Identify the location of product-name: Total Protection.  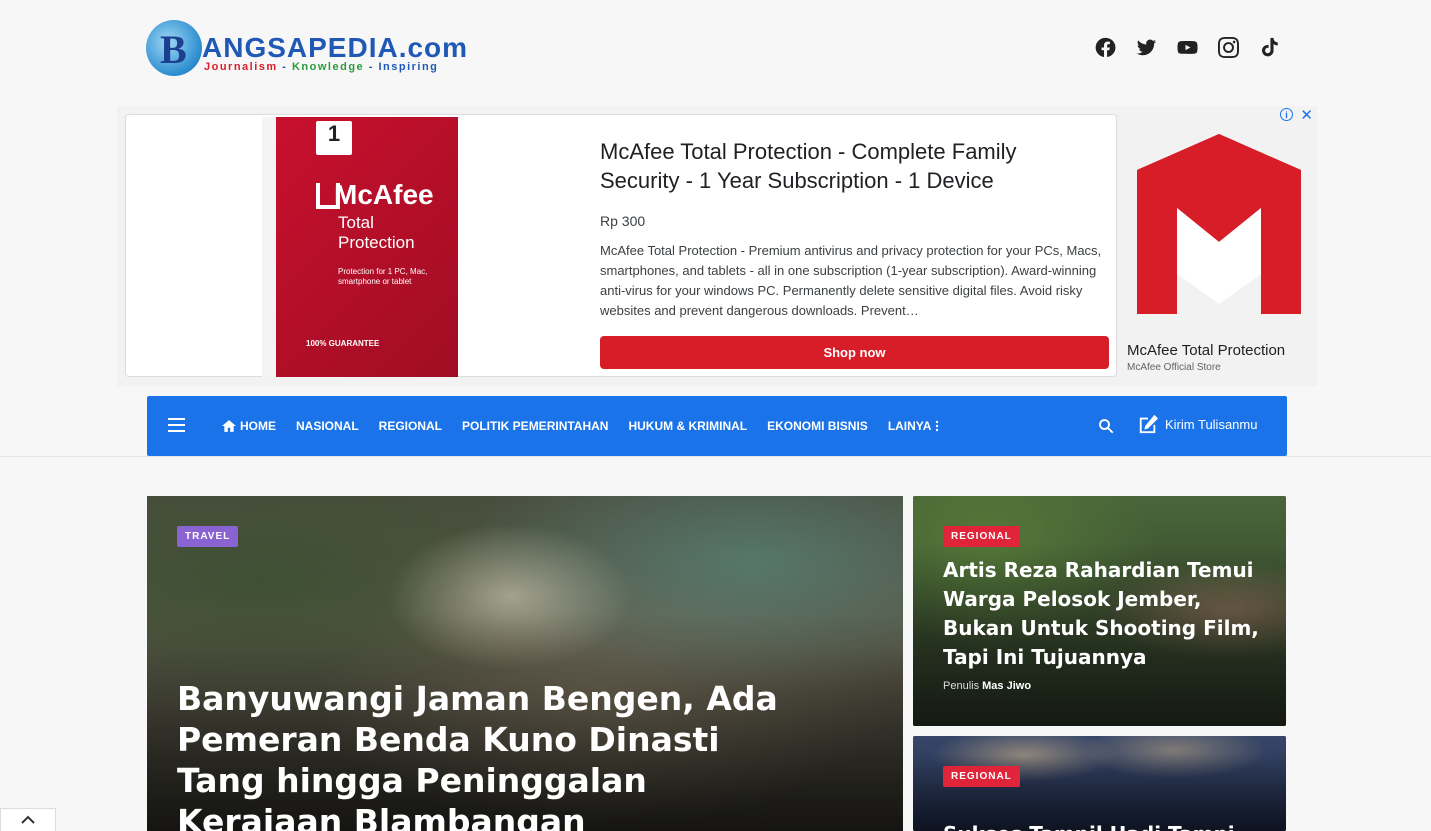
(376, 233).